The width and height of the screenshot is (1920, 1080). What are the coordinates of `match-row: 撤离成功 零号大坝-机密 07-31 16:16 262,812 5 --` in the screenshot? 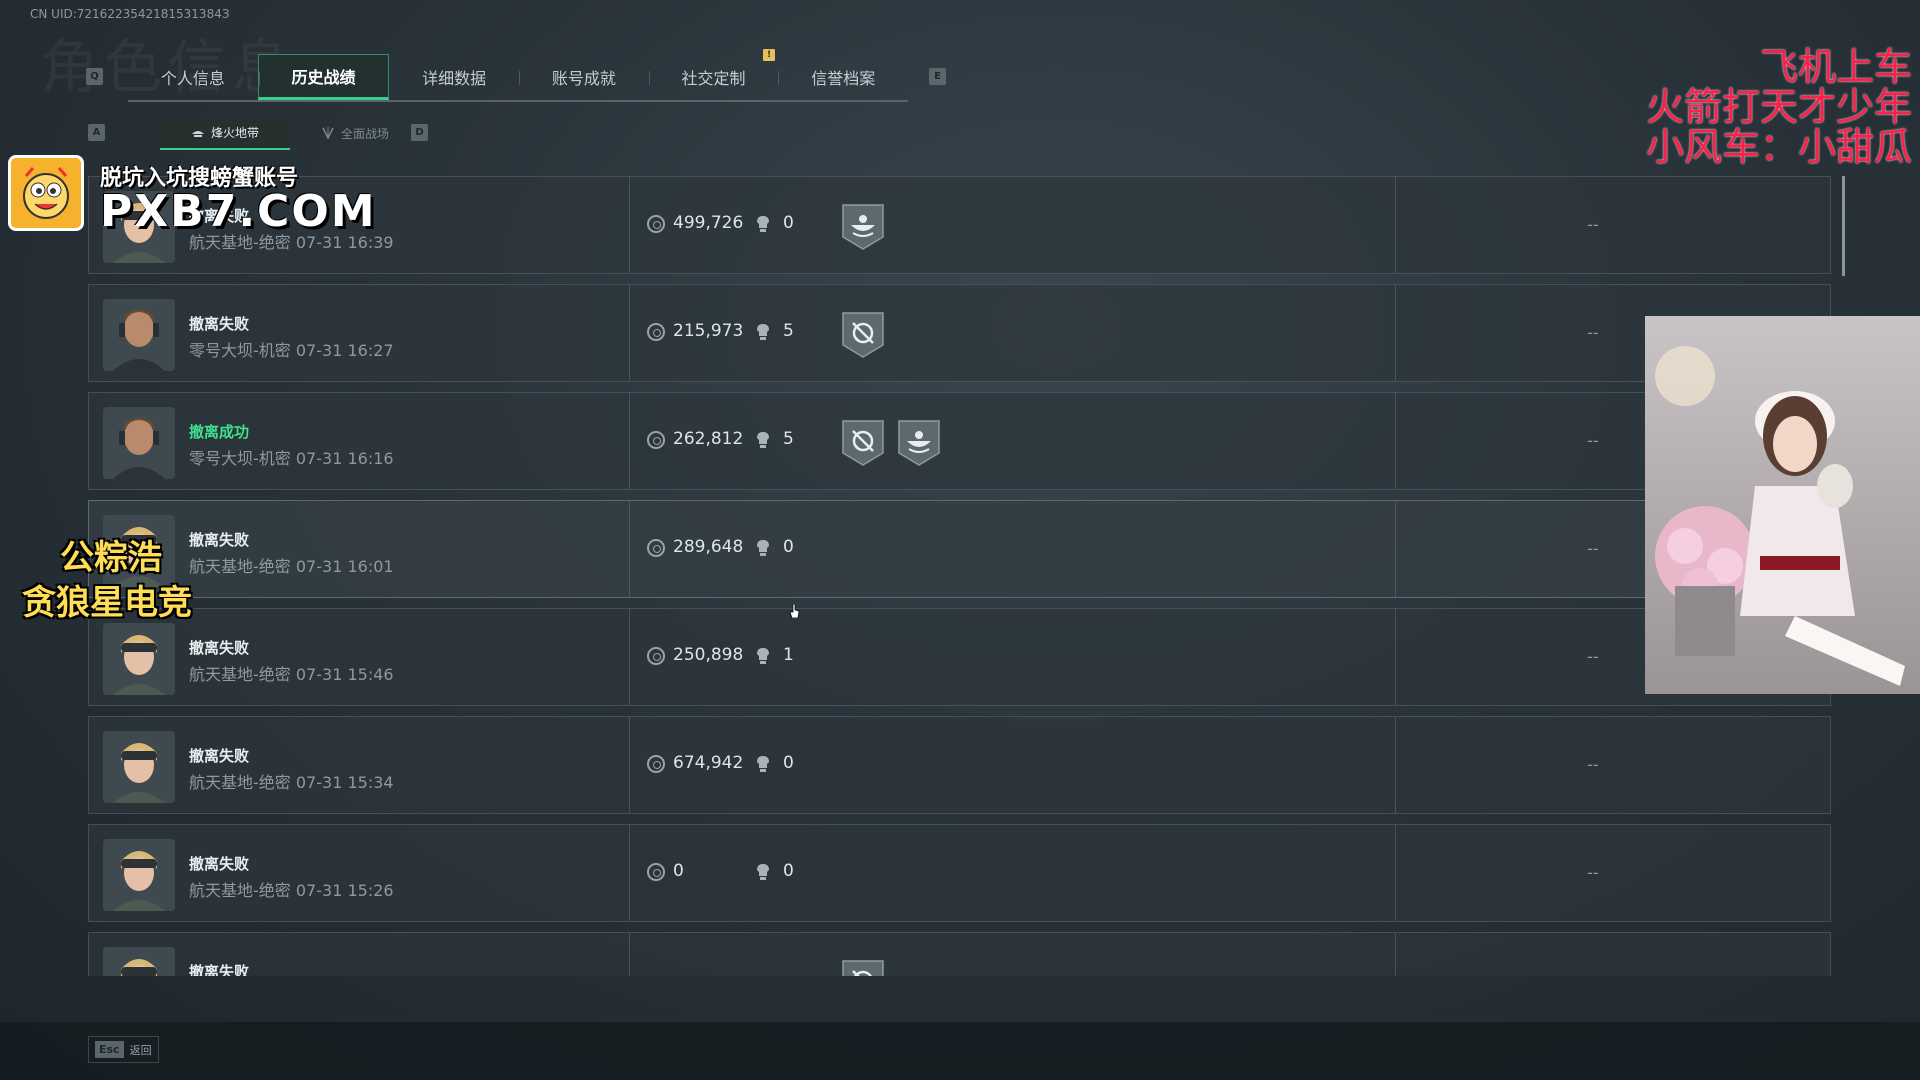 It's located at (959, 441).